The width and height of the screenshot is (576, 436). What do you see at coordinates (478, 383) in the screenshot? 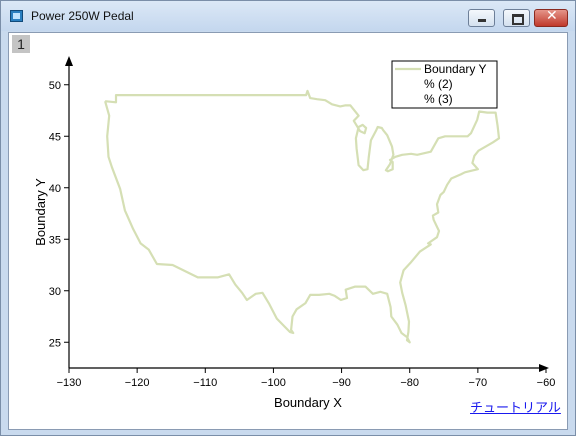
I see `x-tick-label: −70` at bounding box center [478, 383].